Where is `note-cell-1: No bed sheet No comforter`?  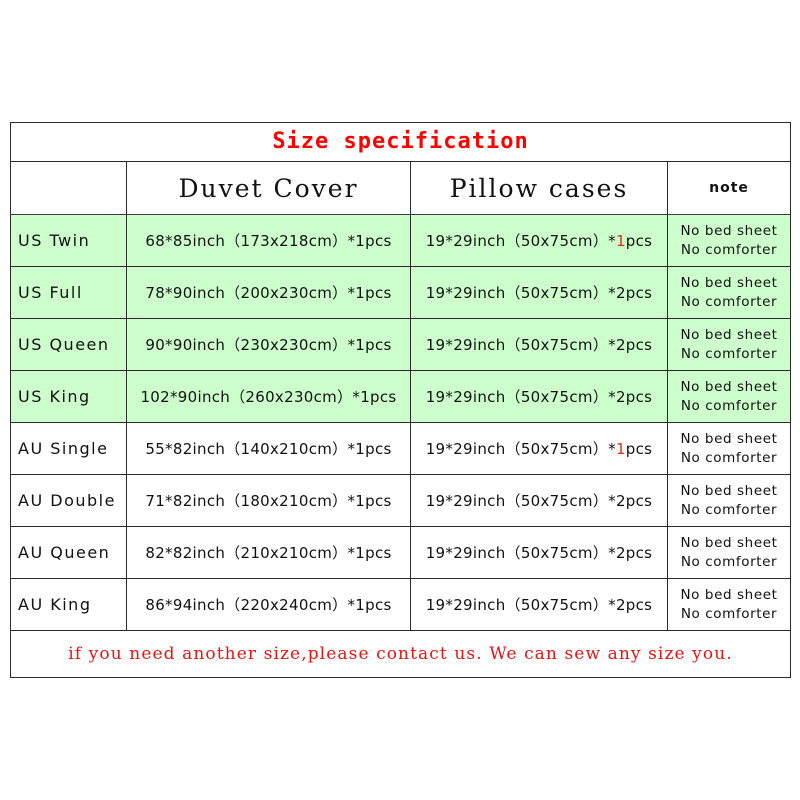
note-cell-1: No bed sheet No comforter is located at coordinates (729, 292).